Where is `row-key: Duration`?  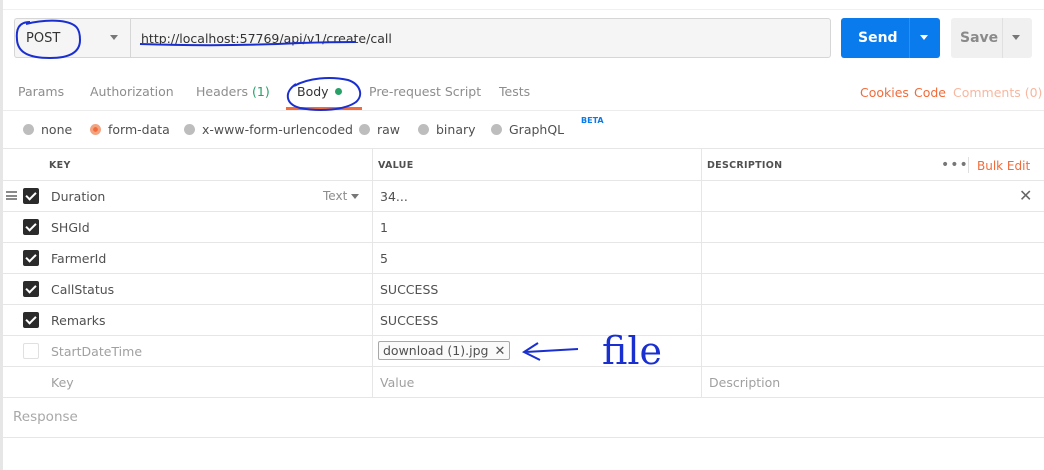
row-key: Duration is located at coordinates (78, 196).